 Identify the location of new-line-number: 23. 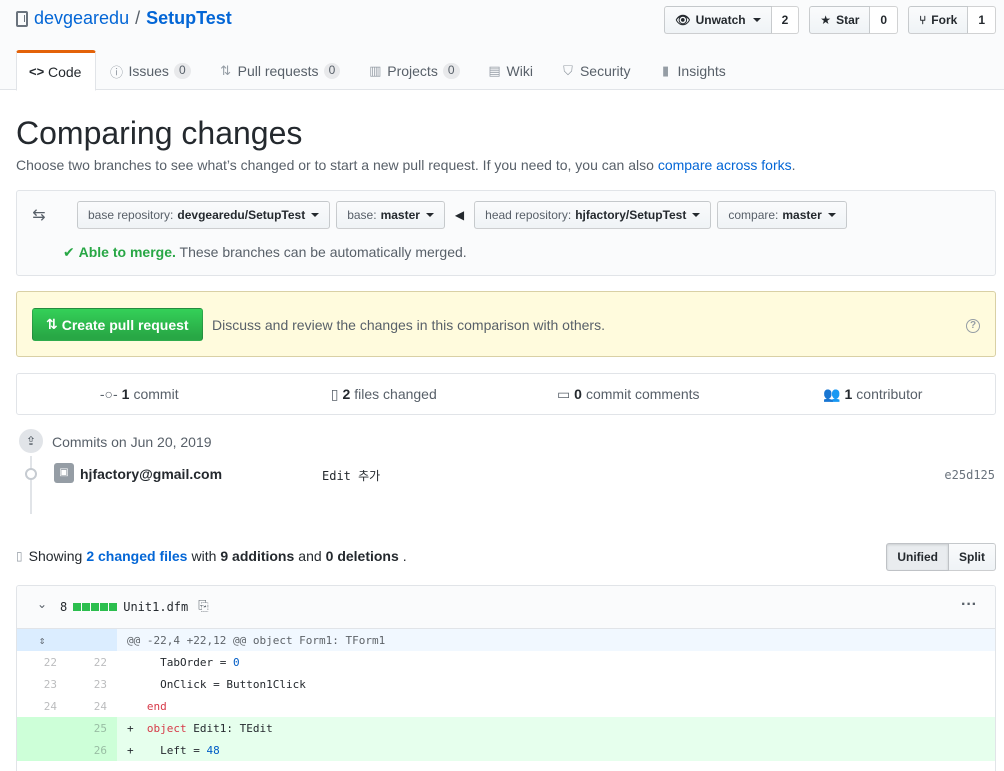
(92, 684).